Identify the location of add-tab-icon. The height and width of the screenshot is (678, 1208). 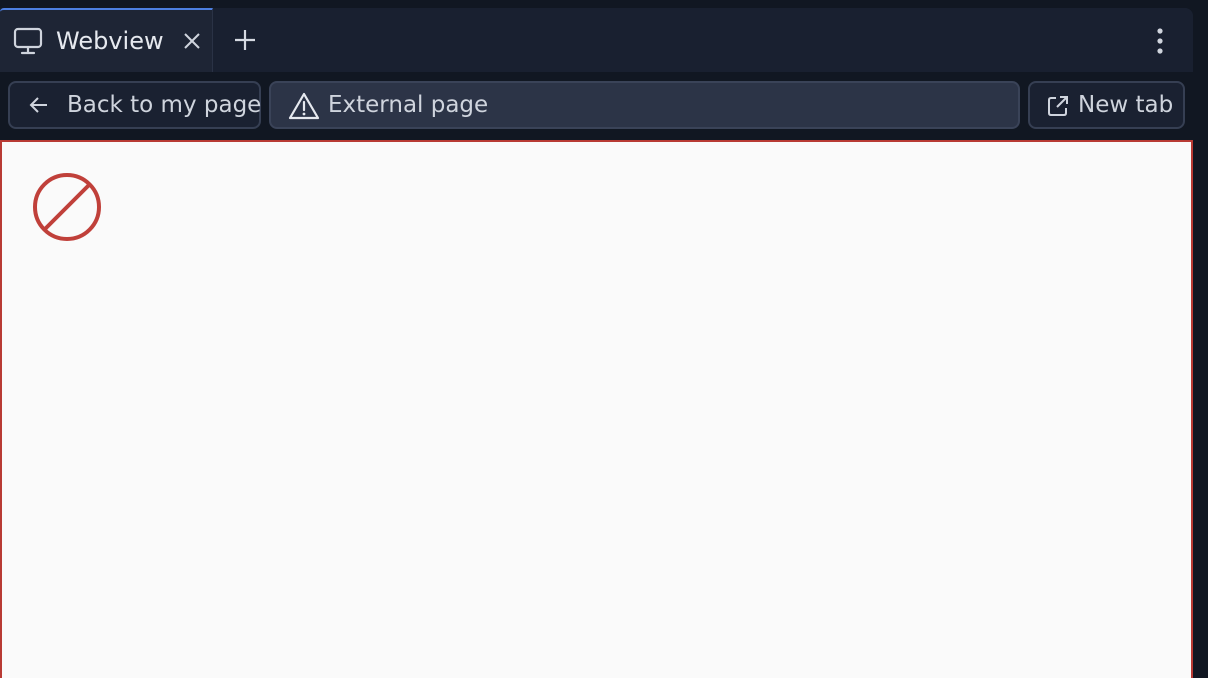
(245, 40).